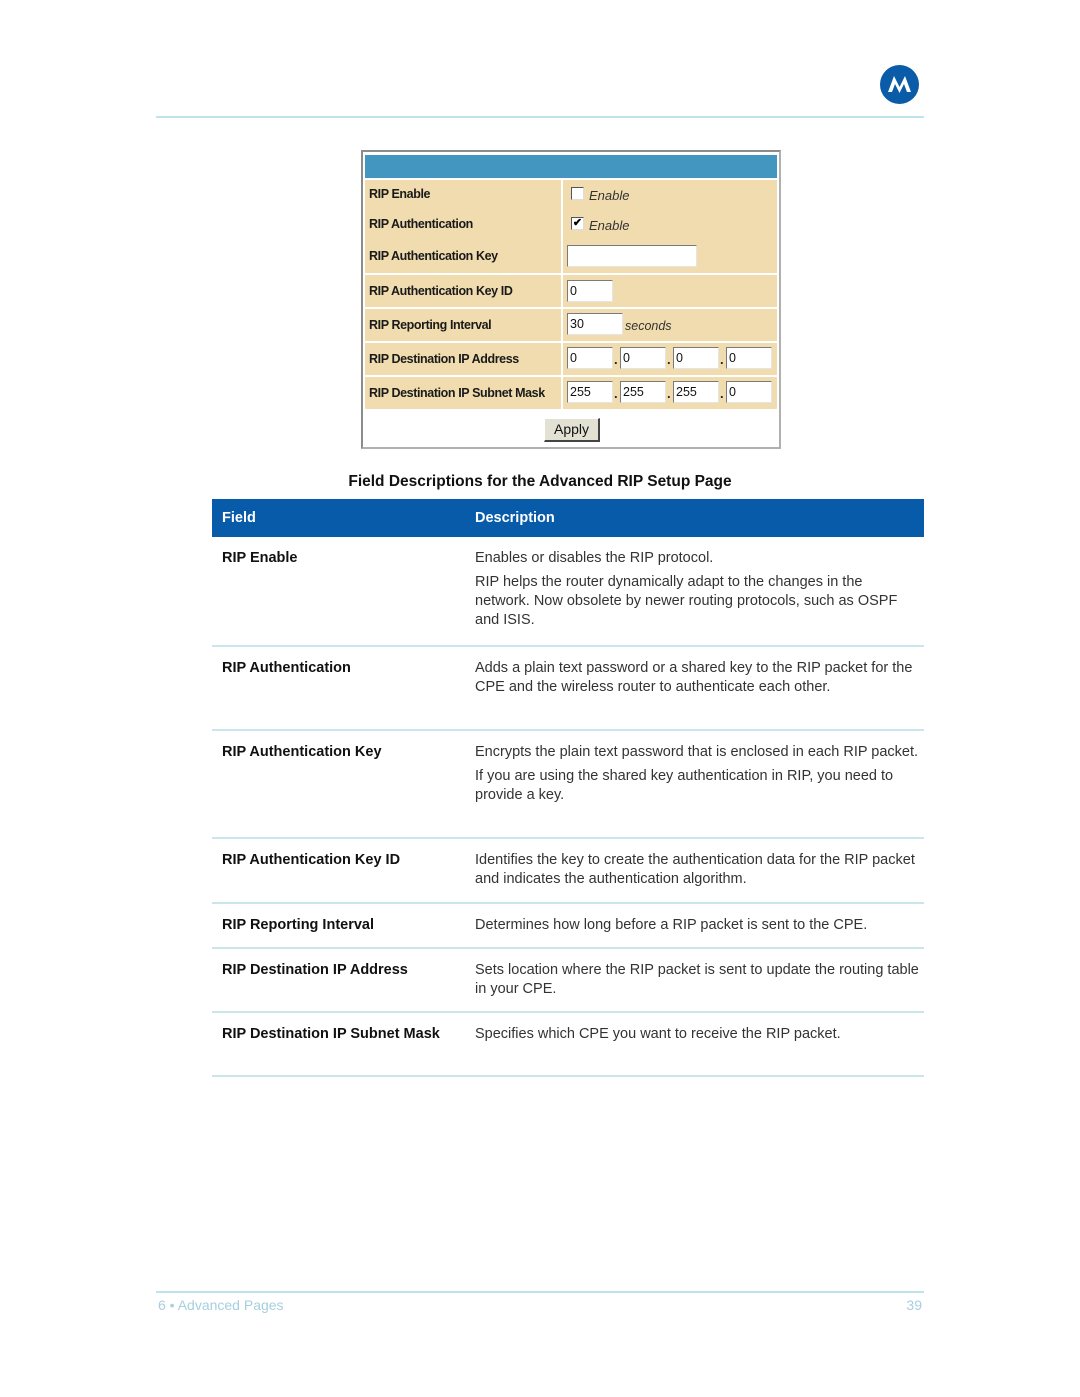 The height and width of the screenshot is (1397, 1080). What do you see at coordinates (311, 860) in the screenshot?
I see `row-field: RIP Authentication Key ID` at bounding box center [311, 860].